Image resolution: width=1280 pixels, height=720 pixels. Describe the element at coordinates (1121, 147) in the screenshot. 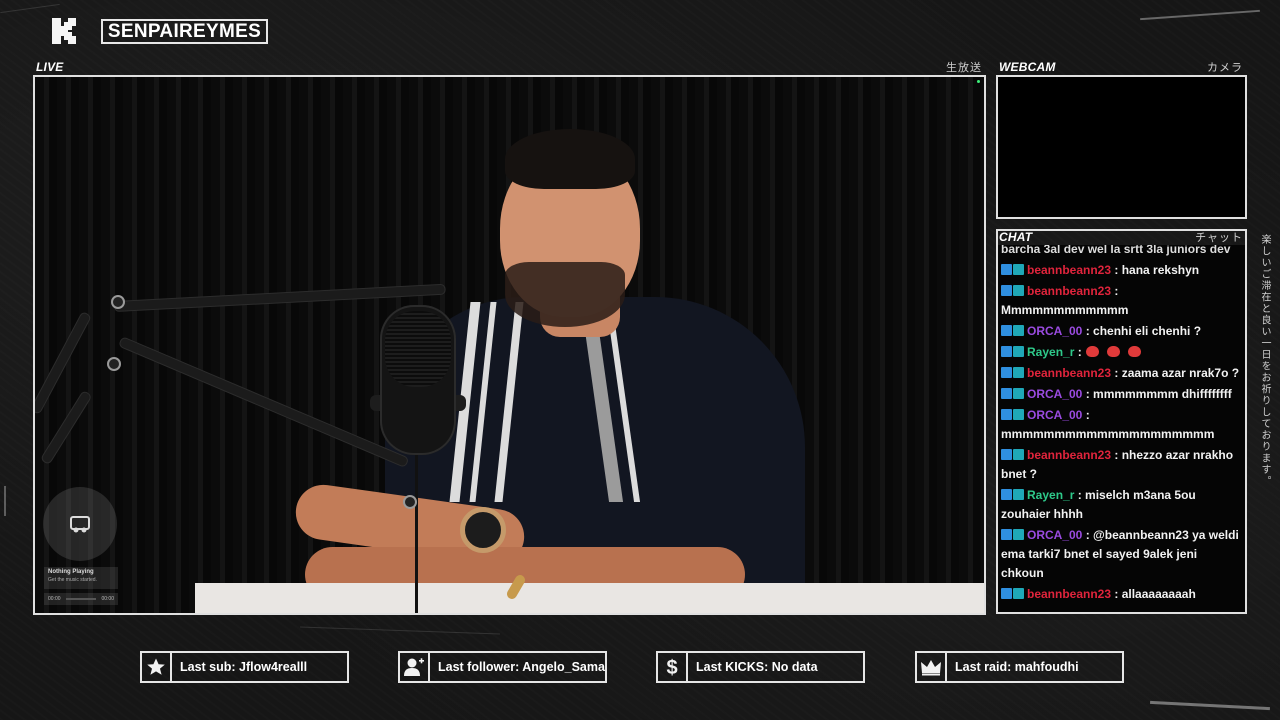

I see `webcam-frame` at that location.